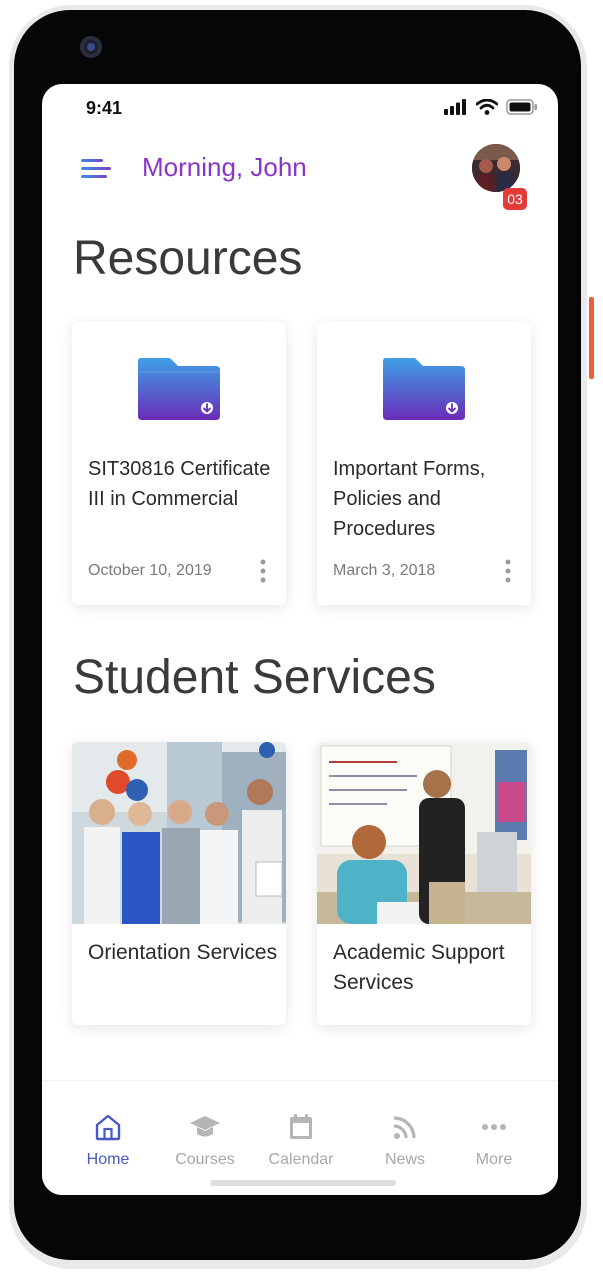  I want to click on students-group-image, so click(179, 833).